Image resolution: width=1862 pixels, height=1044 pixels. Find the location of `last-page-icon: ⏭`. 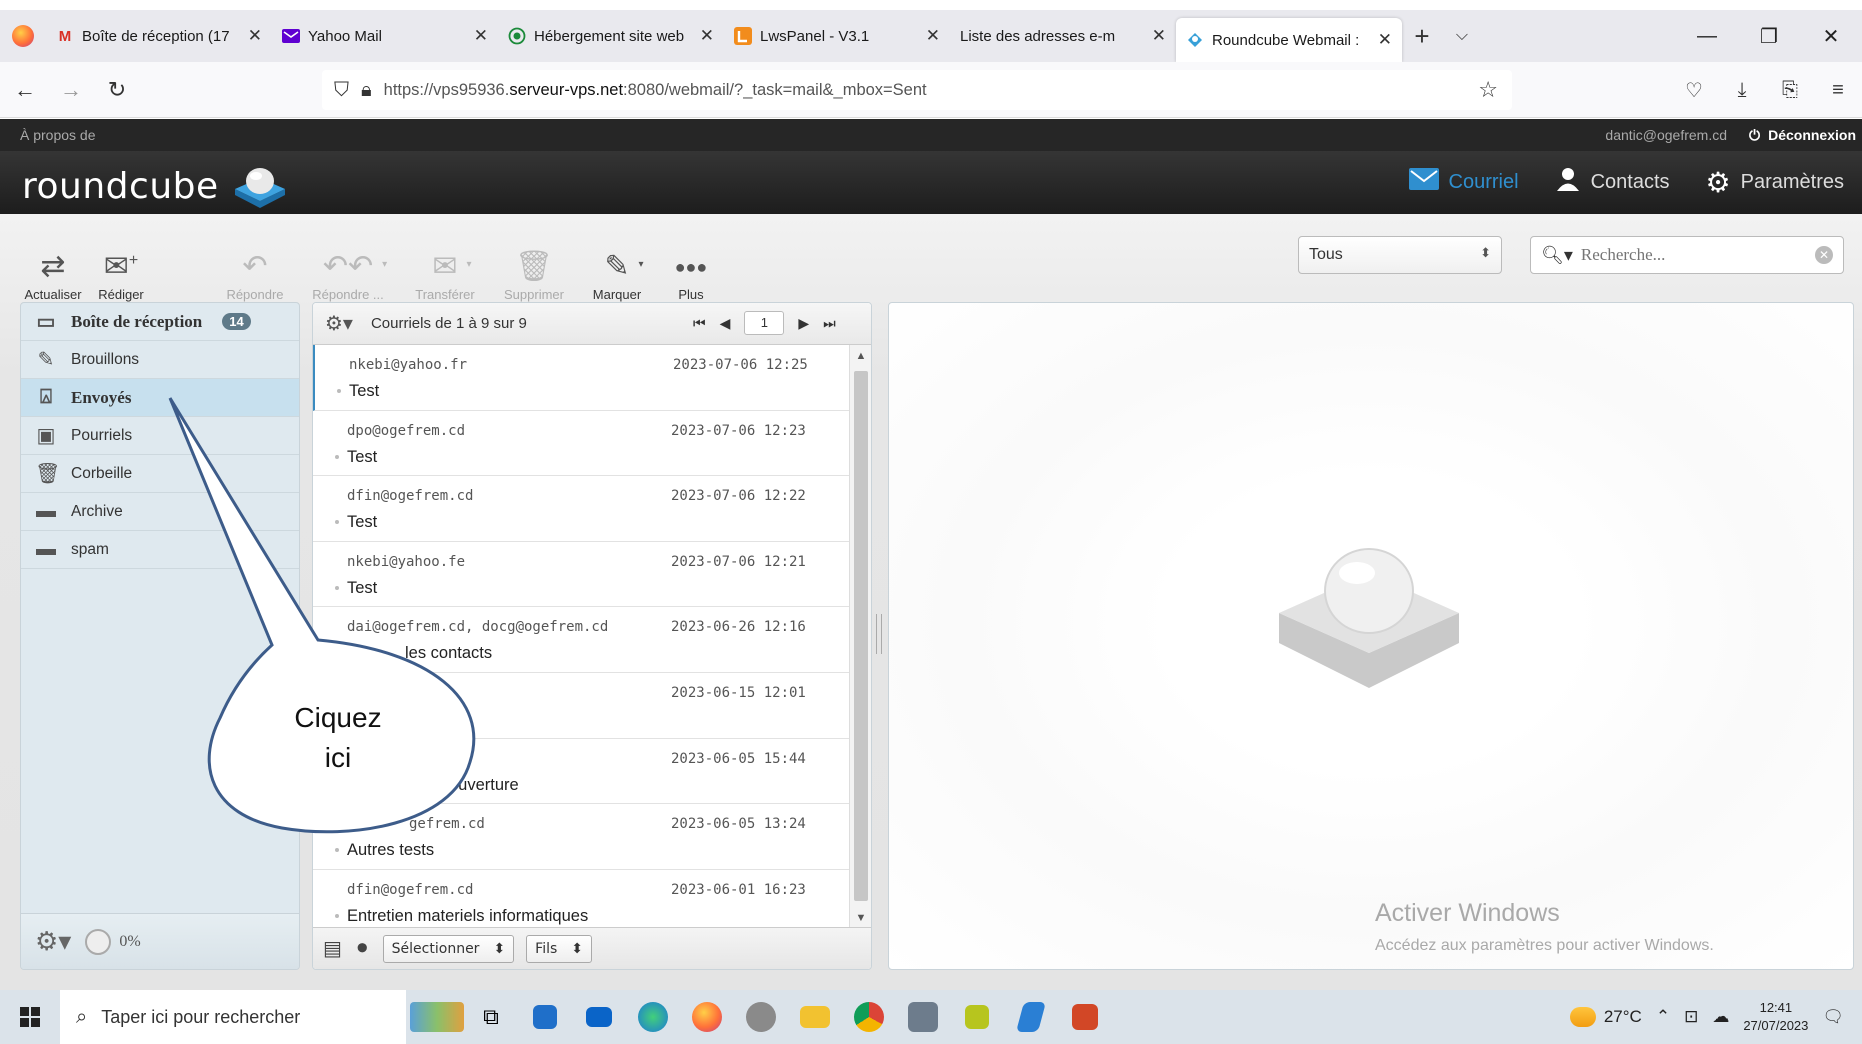

last-page-icon: ⏭ is located at coordinates (829, 323).